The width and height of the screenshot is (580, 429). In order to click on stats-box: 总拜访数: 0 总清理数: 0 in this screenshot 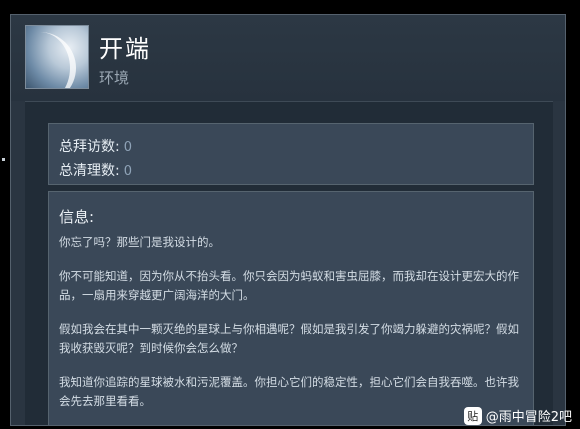, I will do `click(291, 154)`.